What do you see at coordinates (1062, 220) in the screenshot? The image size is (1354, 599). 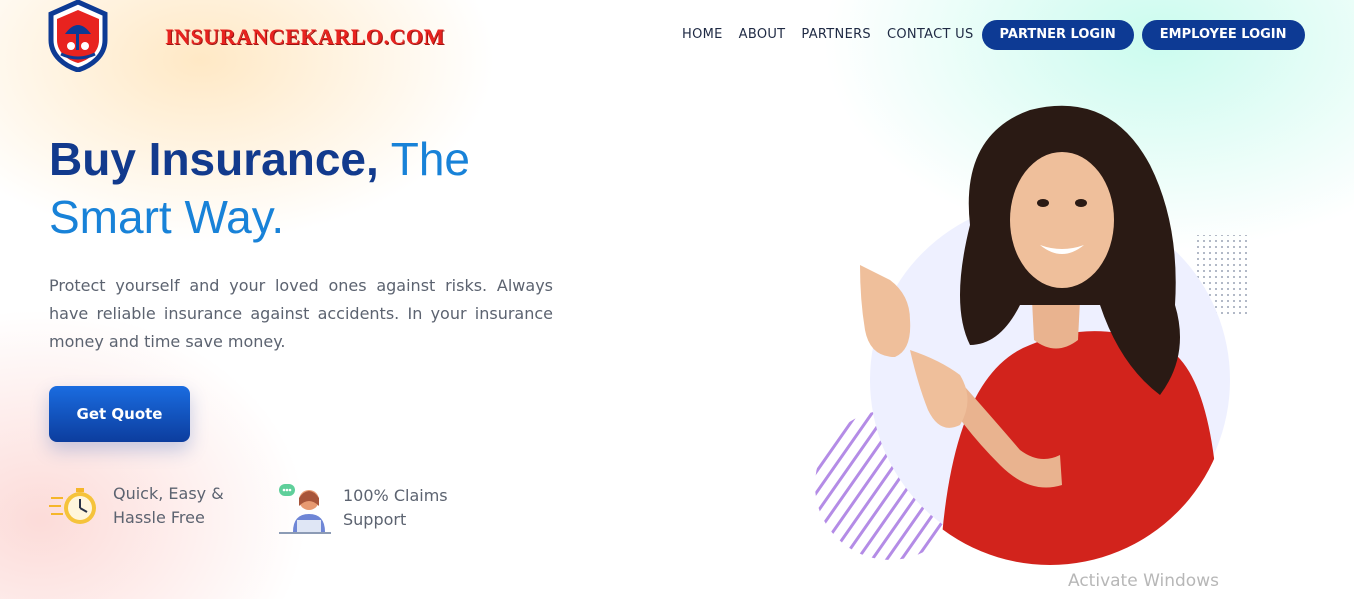 I see `face` at bounding box center [1062, 220].